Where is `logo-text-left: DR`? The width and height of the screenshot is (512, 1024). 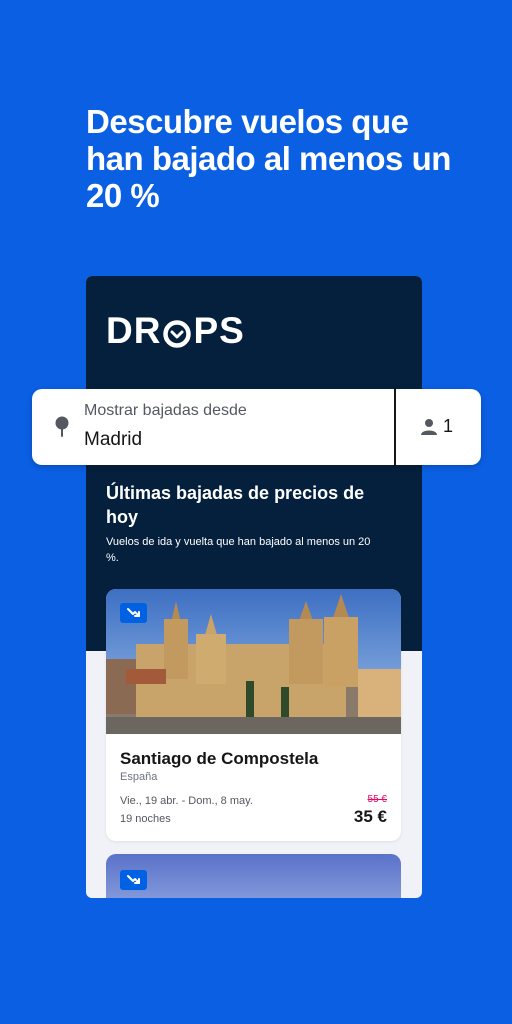
logo-text-left: DR is located at coordinates (134, 330).